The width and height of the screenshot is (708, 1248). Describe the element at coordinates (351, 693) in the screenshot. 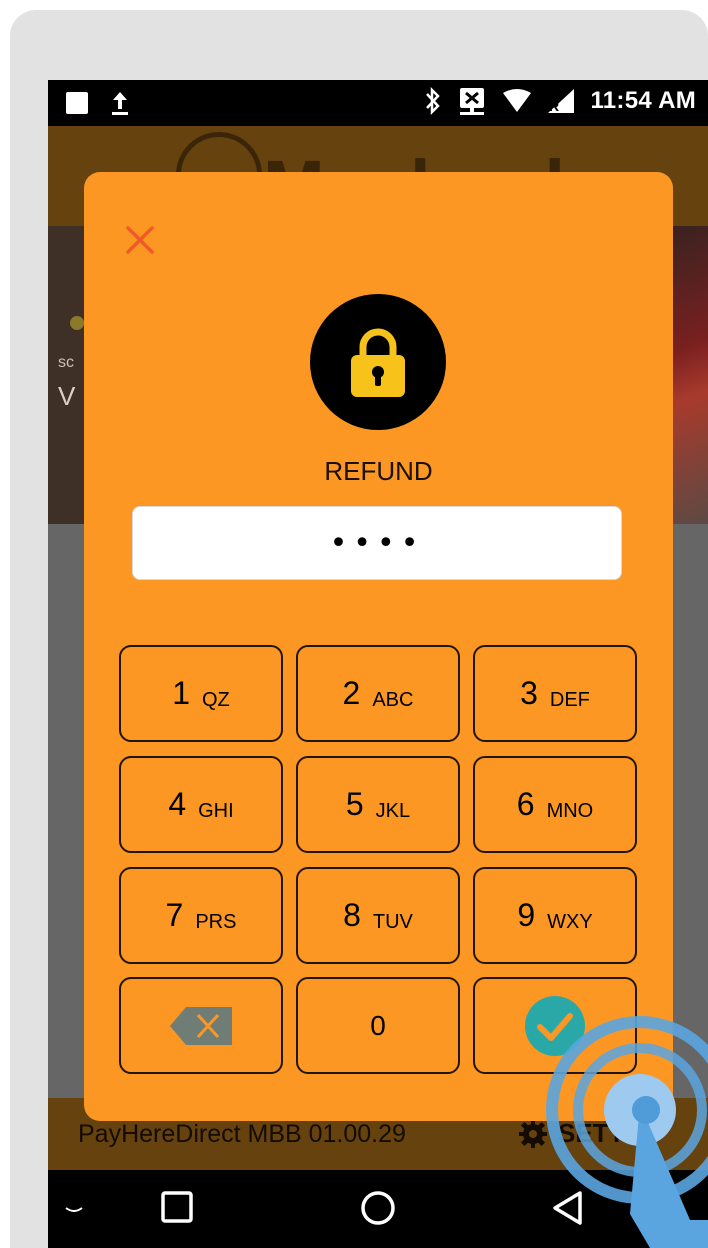

I see `key-digit: 2` at that location.